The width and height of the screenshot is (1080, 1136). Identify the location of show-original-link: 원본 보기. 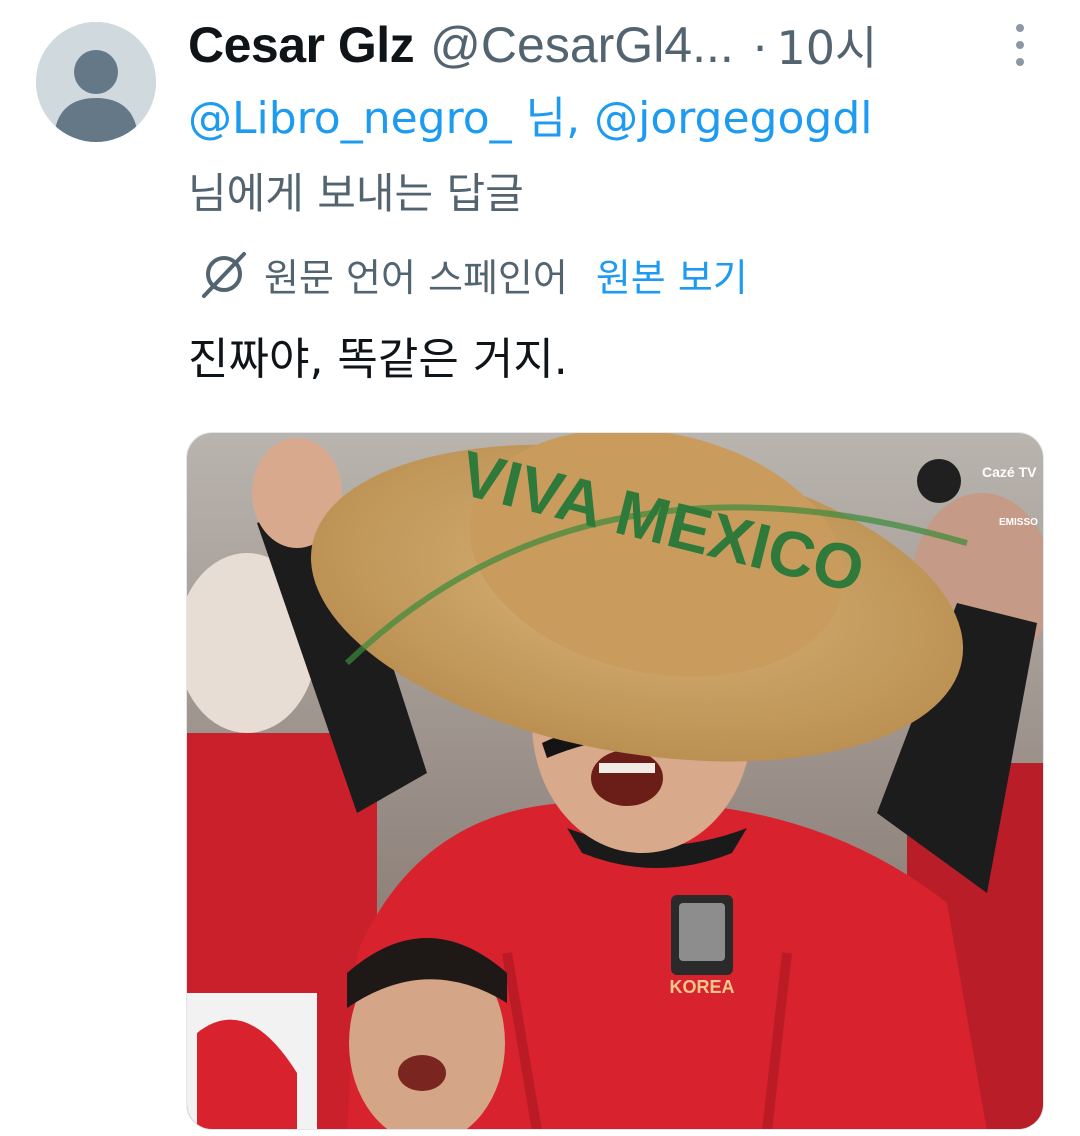
(672, 274).